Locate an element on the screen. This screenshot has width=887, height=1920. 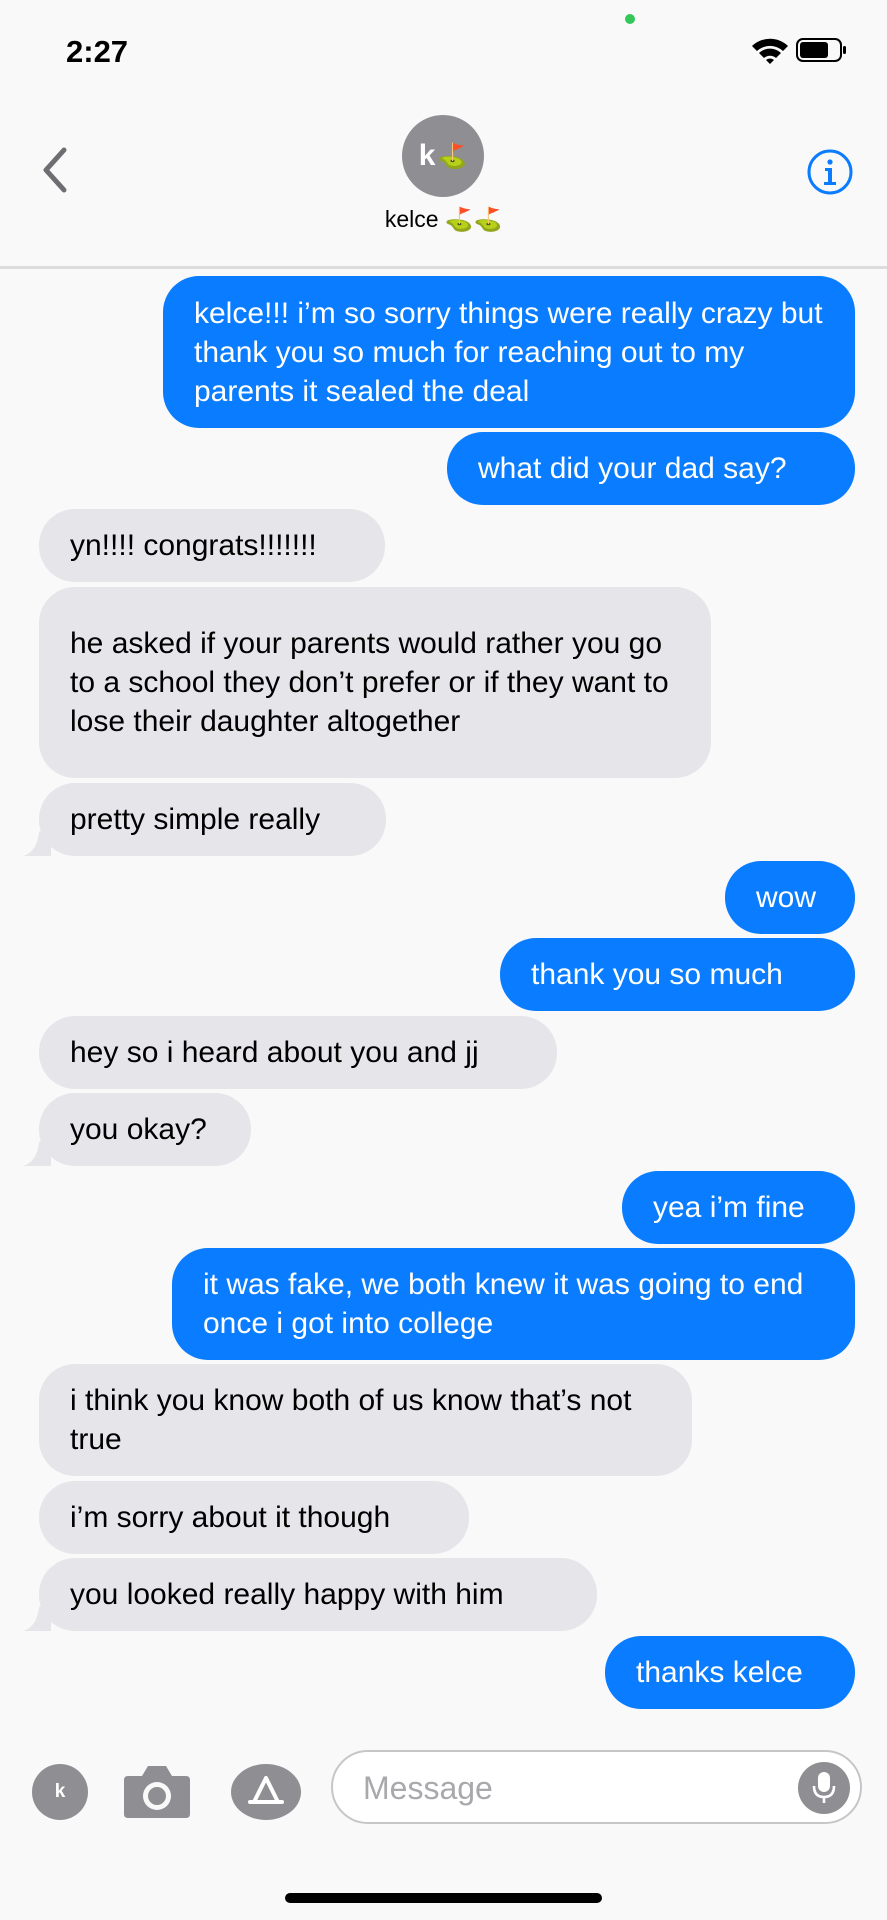
memoji-icon: k is located at coordinates (60, 1792).